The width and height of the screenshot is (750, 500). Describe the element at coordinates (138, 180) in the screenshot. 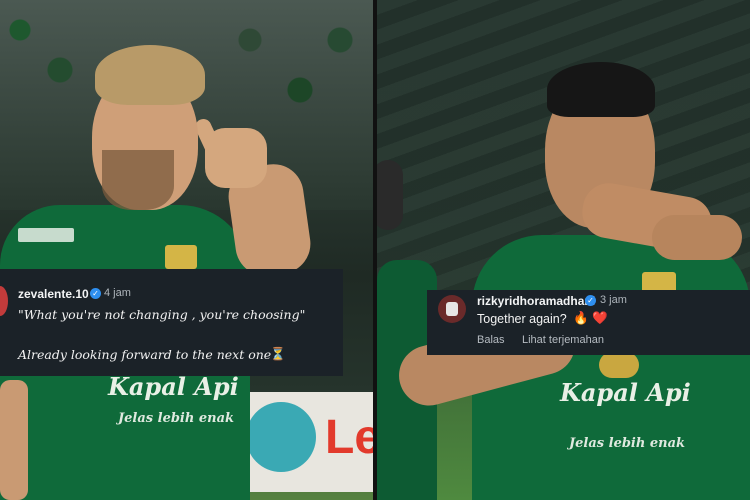

I see `player-beard` at that location.